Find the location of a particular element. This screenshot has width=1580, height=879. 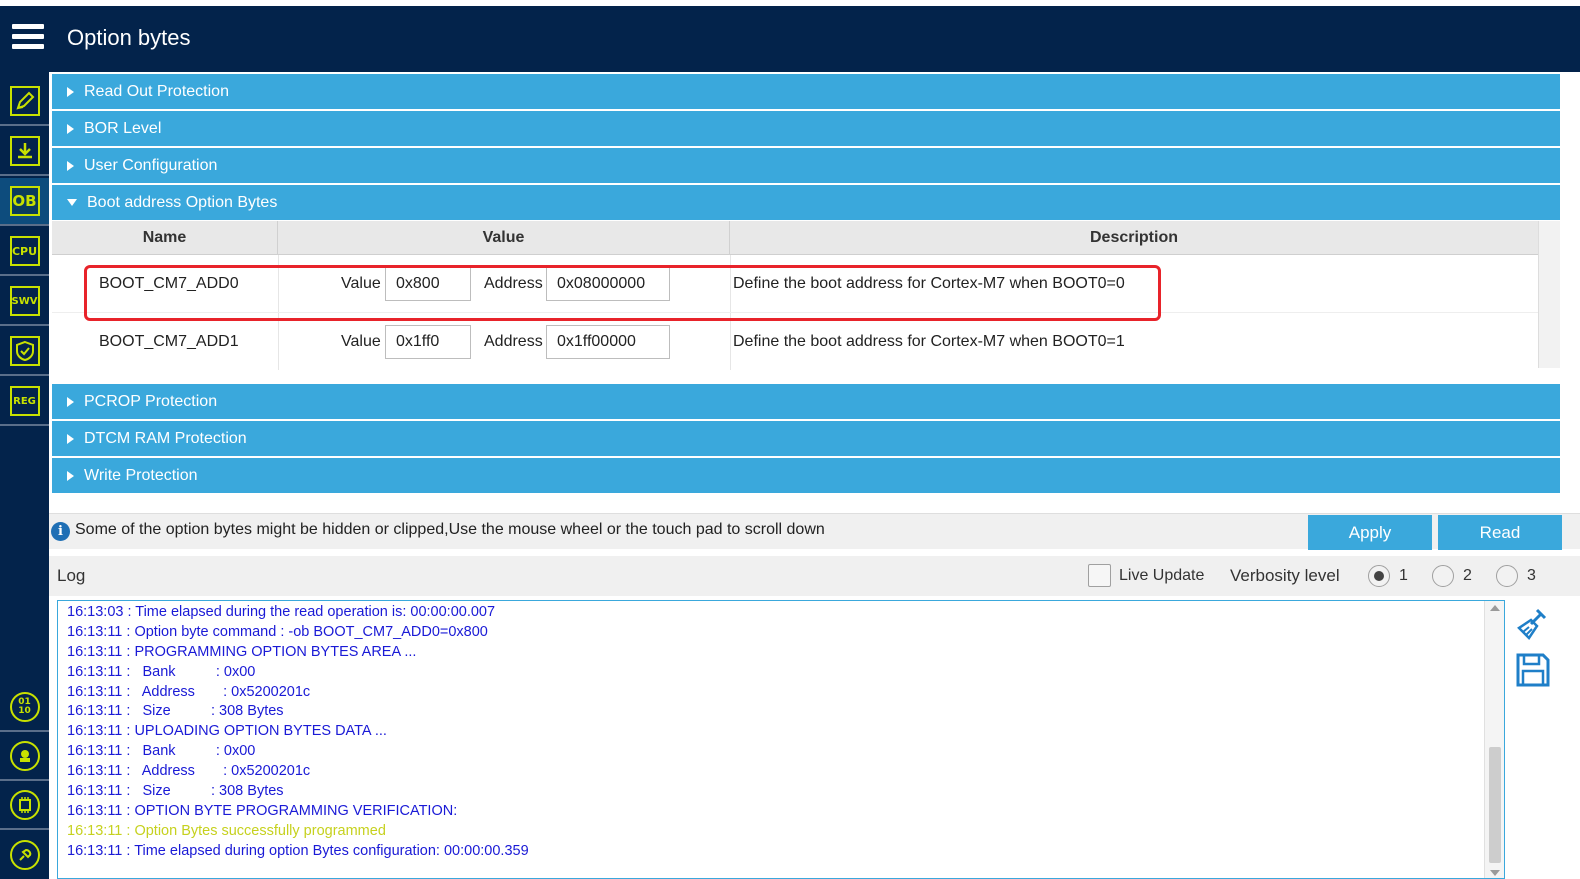

sidebar: OB CPU SWV REG 01 10 is located at coordinates (24, 475).